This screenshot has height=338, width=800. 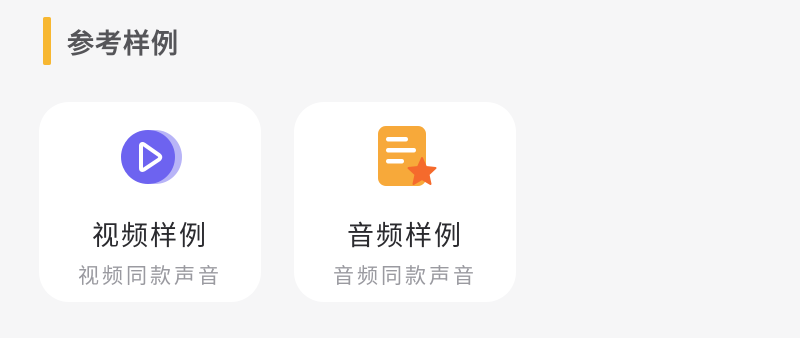 What do you see at coordinates (150, 236) in the screenshot?
I see `video-sample-title: 视频样例` at bounding box center [150, 236].